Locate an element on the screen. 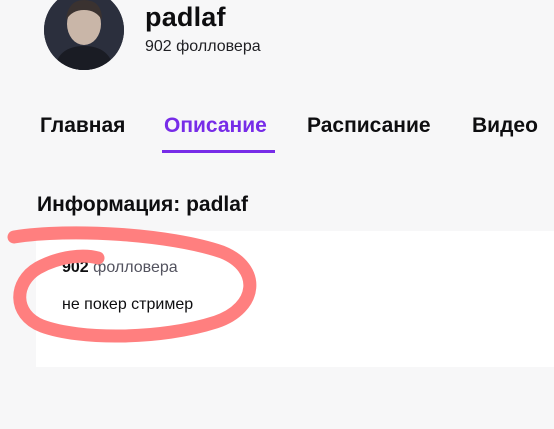  about-followers-stat: 902 фолловера is located at coordinates (120, 268).